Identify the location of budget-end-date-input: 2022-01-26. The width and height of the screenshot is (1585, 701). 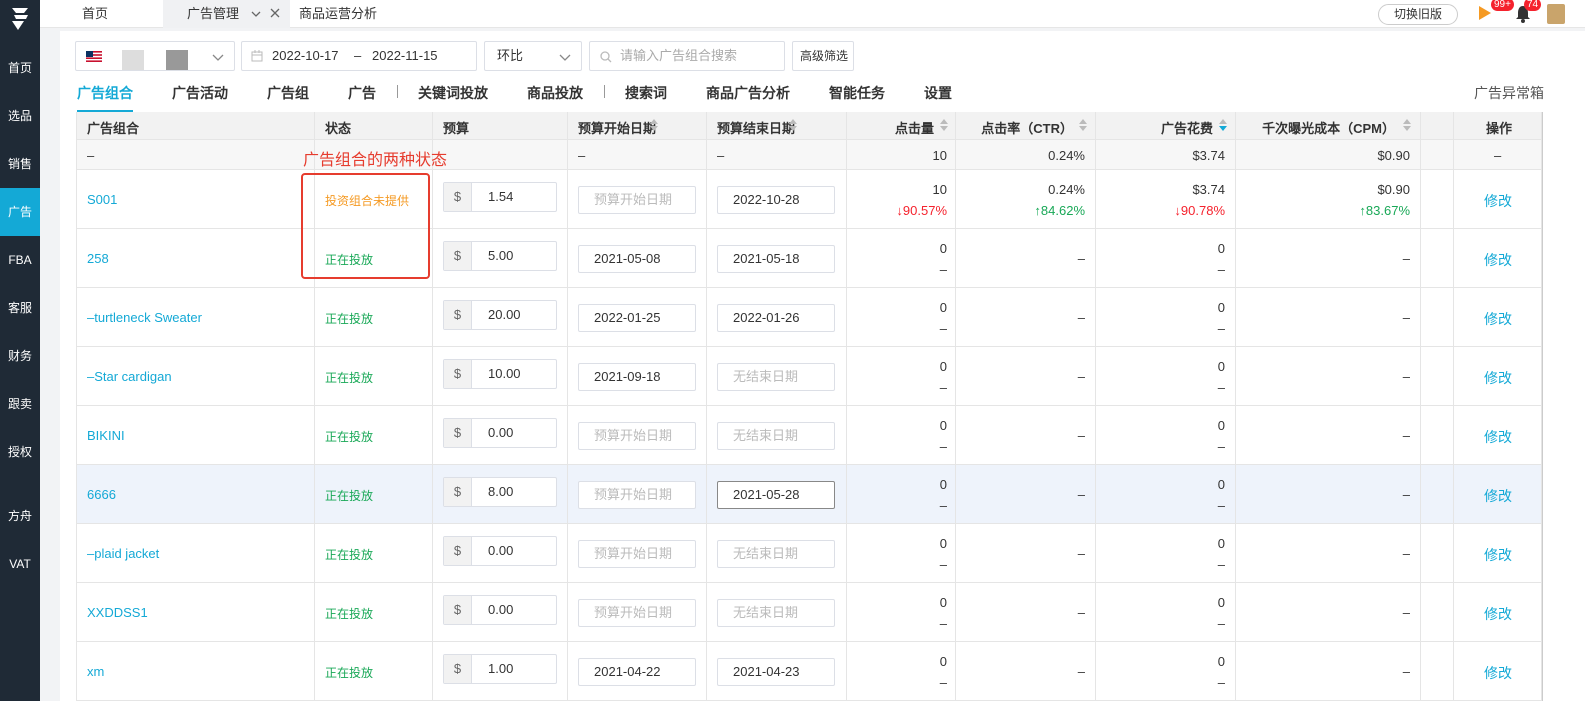
(776, 318).